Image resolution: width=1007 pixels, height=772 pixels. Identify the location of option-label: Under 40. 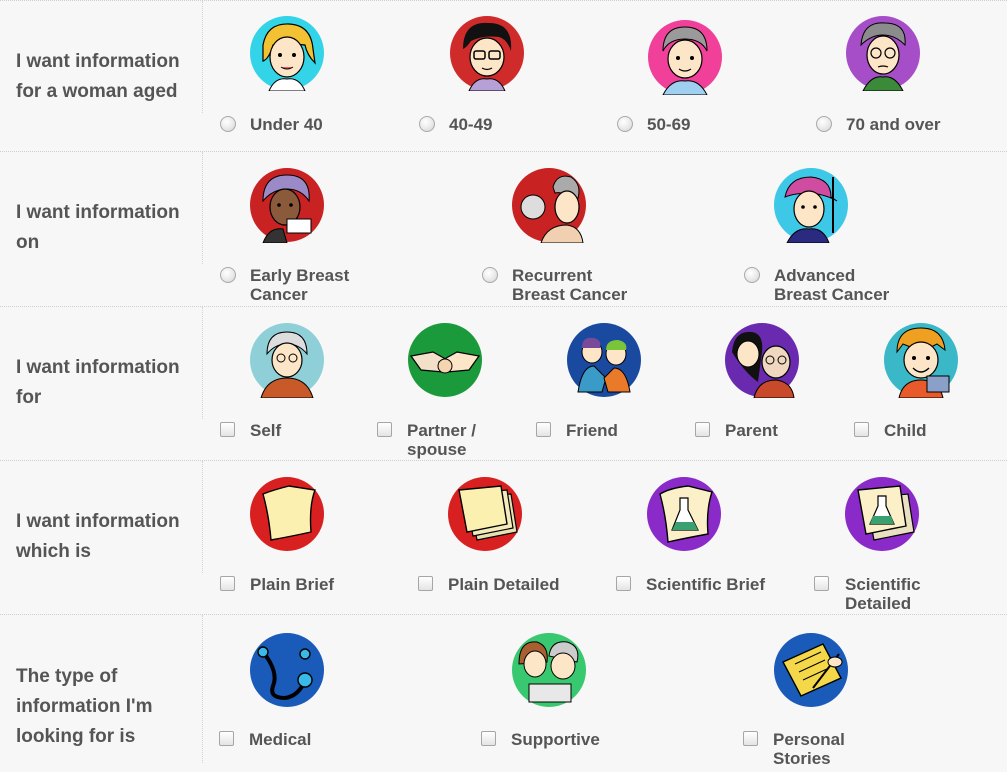
(286, 124).